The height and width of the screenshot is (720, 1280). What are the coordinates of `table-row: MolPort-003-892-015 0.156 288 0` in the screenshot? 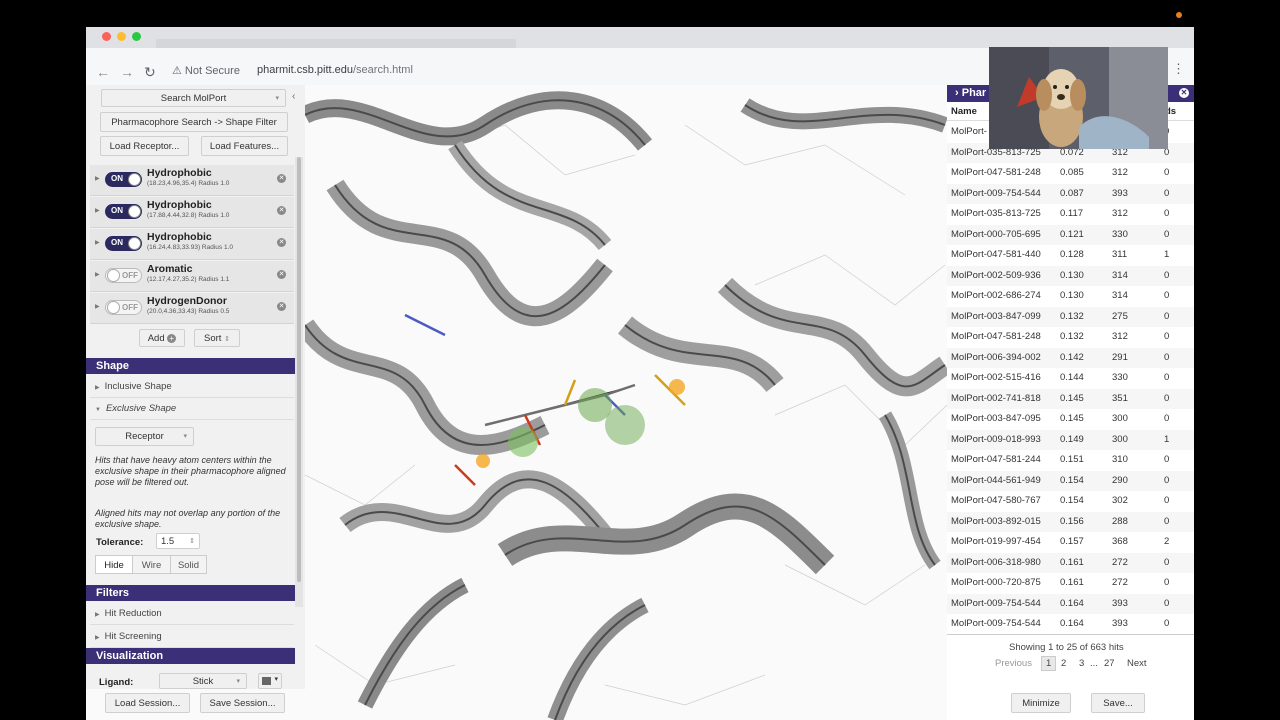 It's located at (1070, 521).